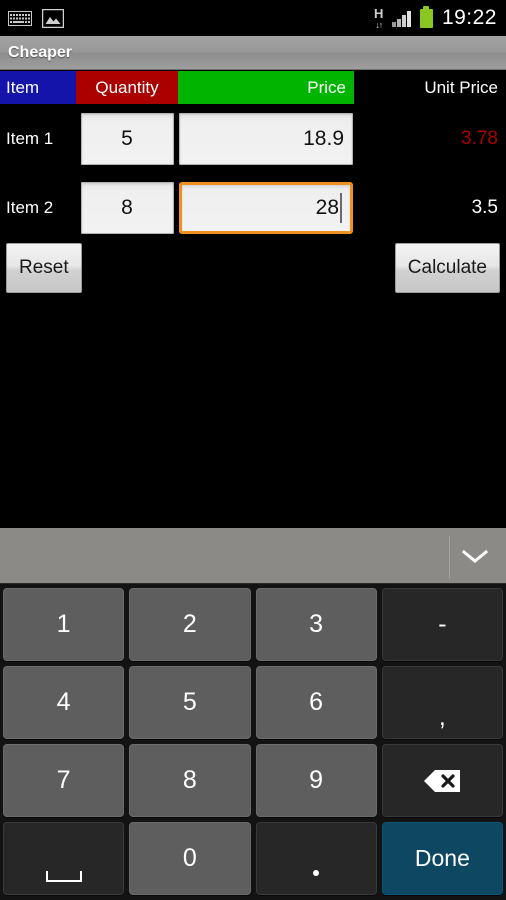  I want to click on quantity-value-item-1: 5, so click(127, 138).